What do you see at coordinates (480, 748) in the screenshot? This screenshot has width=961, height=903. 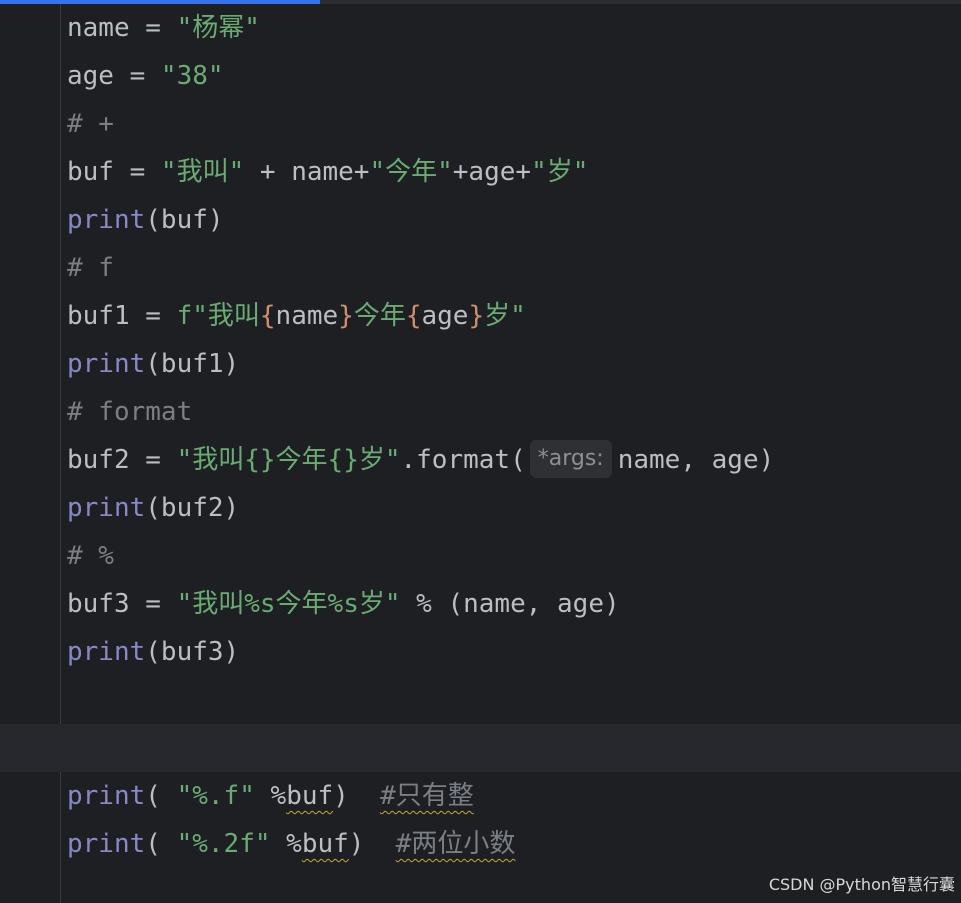 I see `current-line-highlight` at bounding box center [480, 748].